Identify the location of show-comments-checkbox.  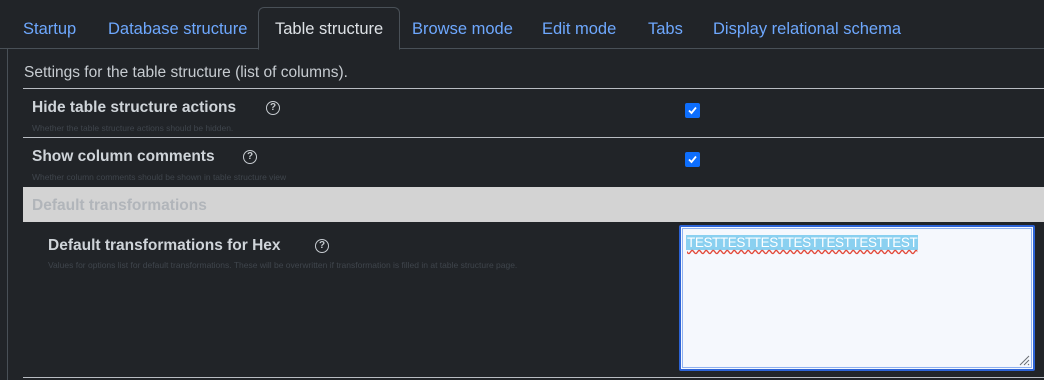
(692, 159).